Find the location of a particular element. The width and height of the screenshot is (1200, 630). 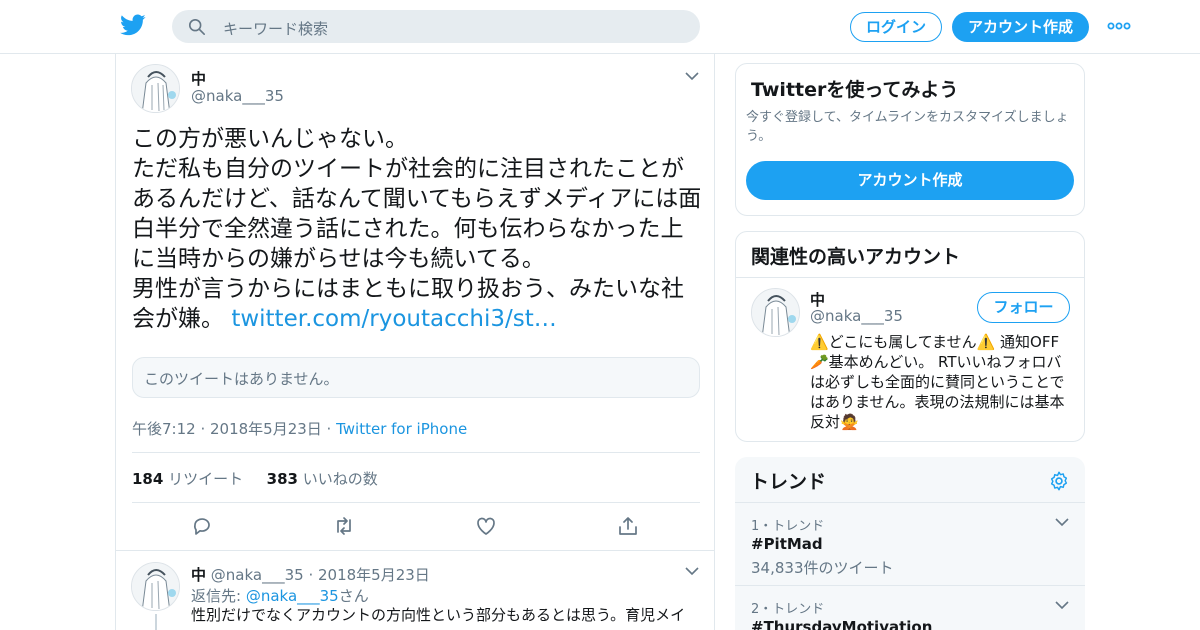

retweet-stat: 184 リツイート is located at coordinates (187, 479).